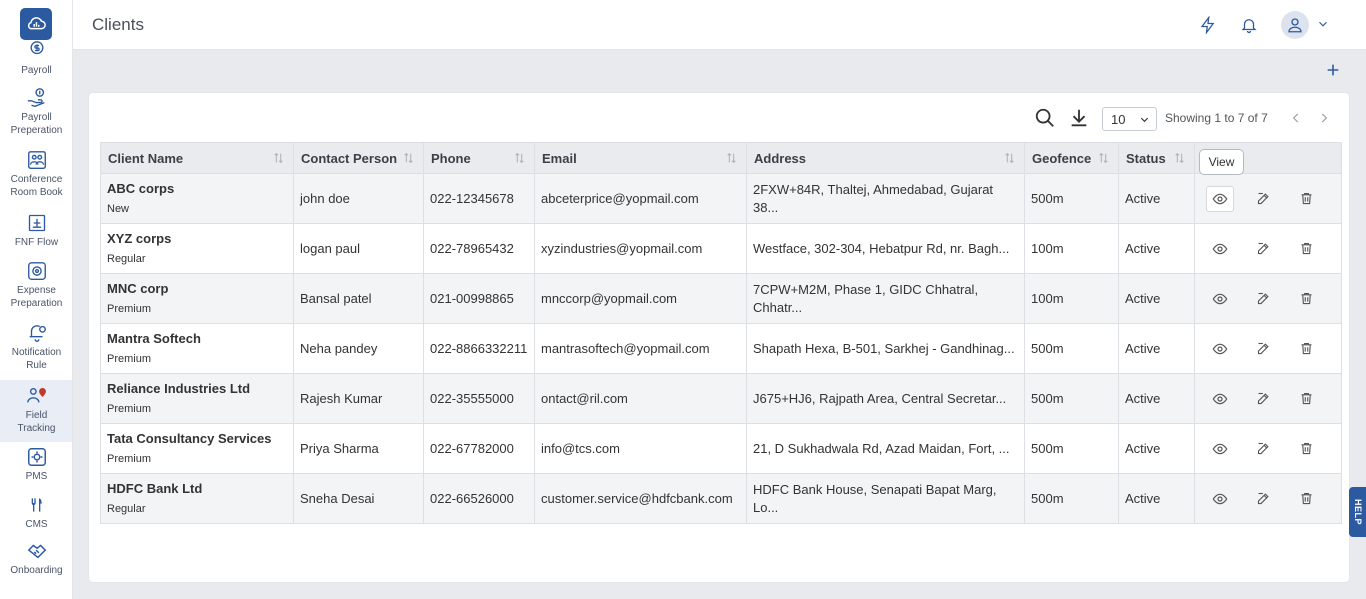 The width and height of the screenshot is (1366, 599). Describe the element at coordinates (719, 25) in the screenshot. I see `top-header: Clients` at that location.